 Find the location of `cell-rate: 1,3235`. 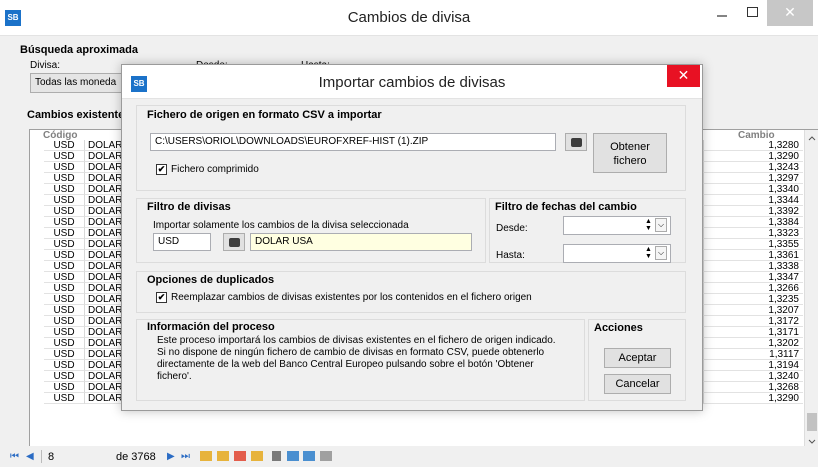

cell-rate: 1,3235 is located at coordinates (753, 299).